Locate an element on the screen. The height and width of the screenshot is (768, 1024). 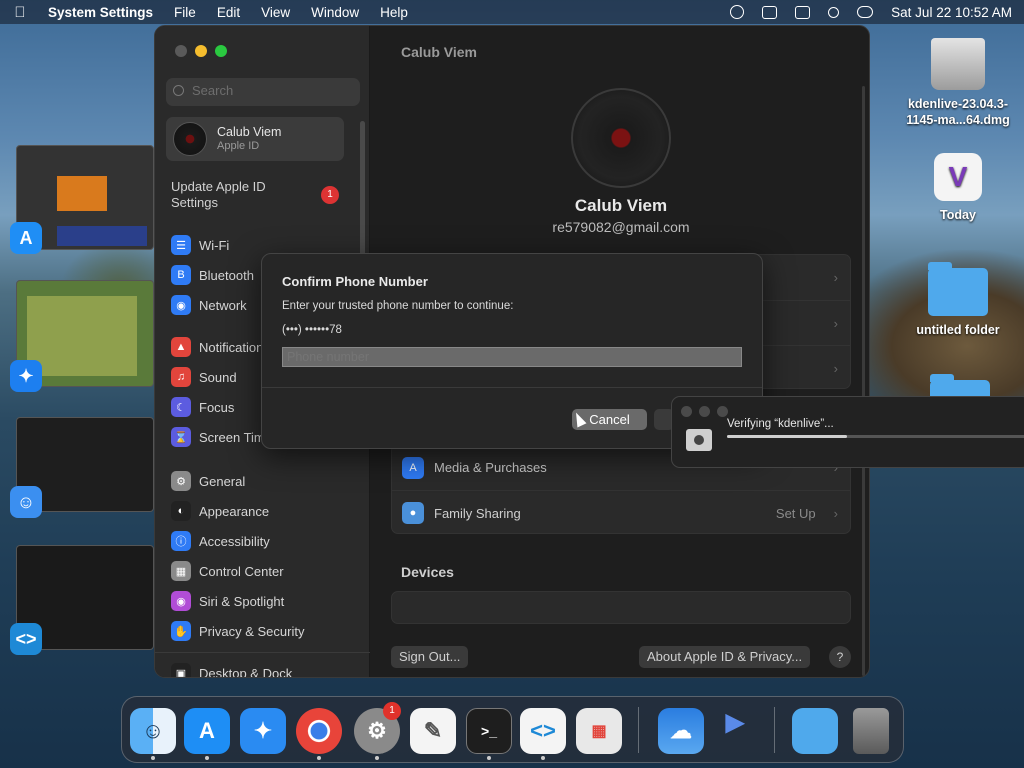
launchpad-icon: ▦ is located at coordinates (599, 731).